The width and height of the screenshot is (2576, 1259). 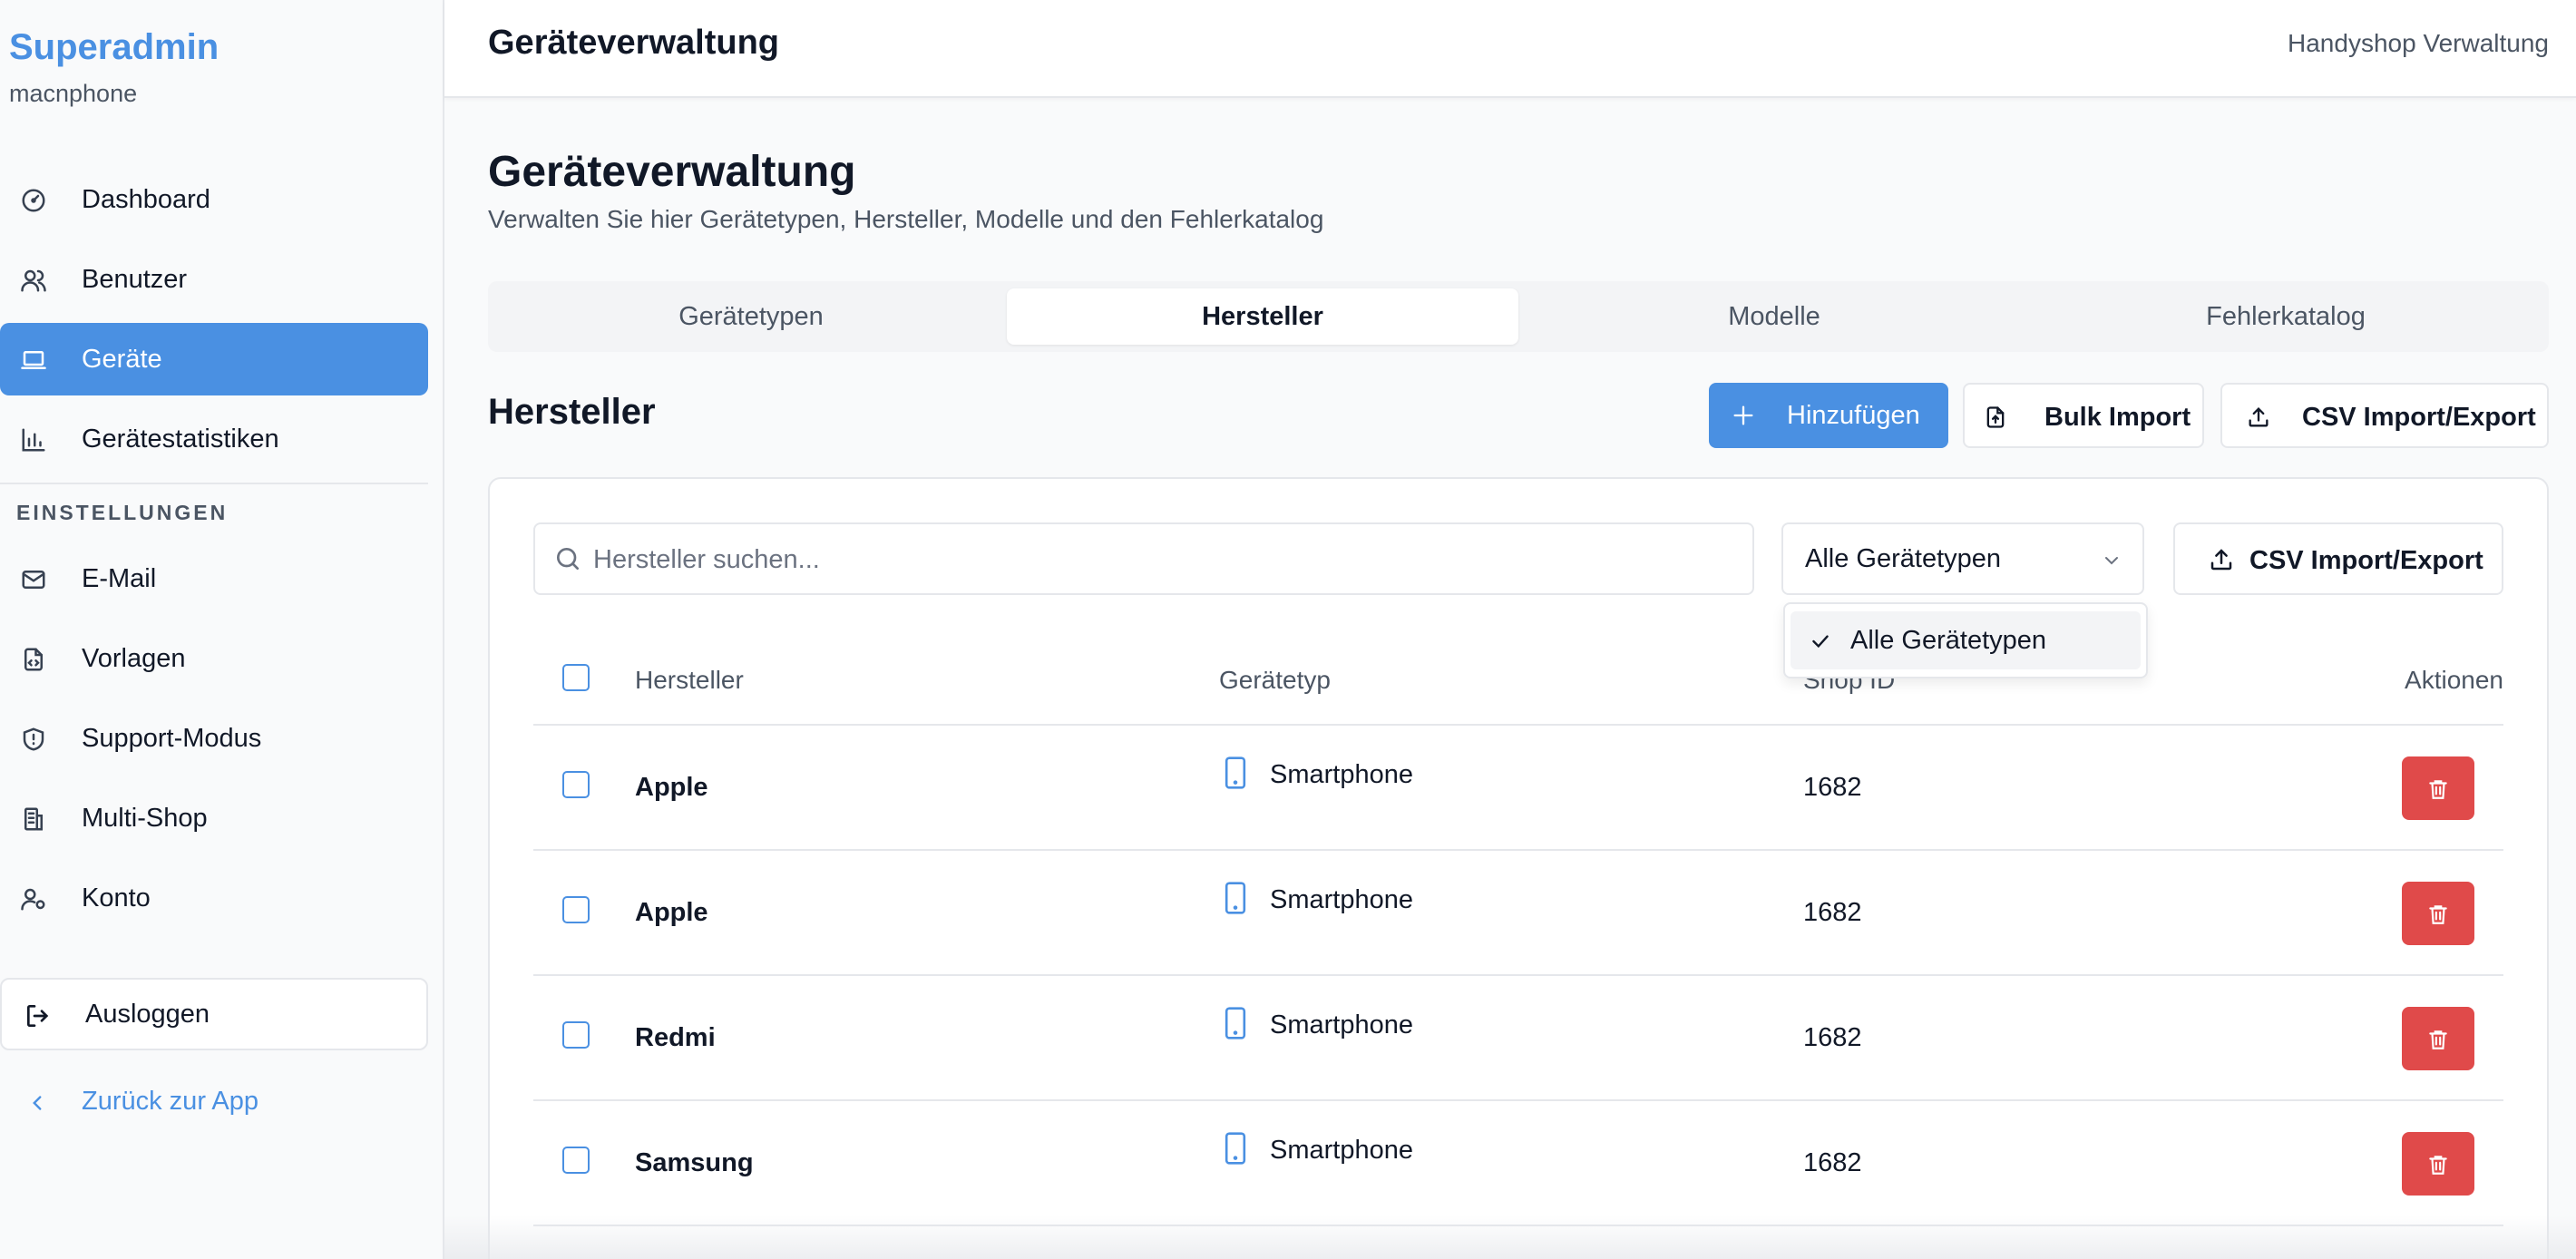 What do you see at coordinates (689, 680) in the screenshot?
I see `column-header-hersteller: Hersteller` at bounding box center [689, 680].